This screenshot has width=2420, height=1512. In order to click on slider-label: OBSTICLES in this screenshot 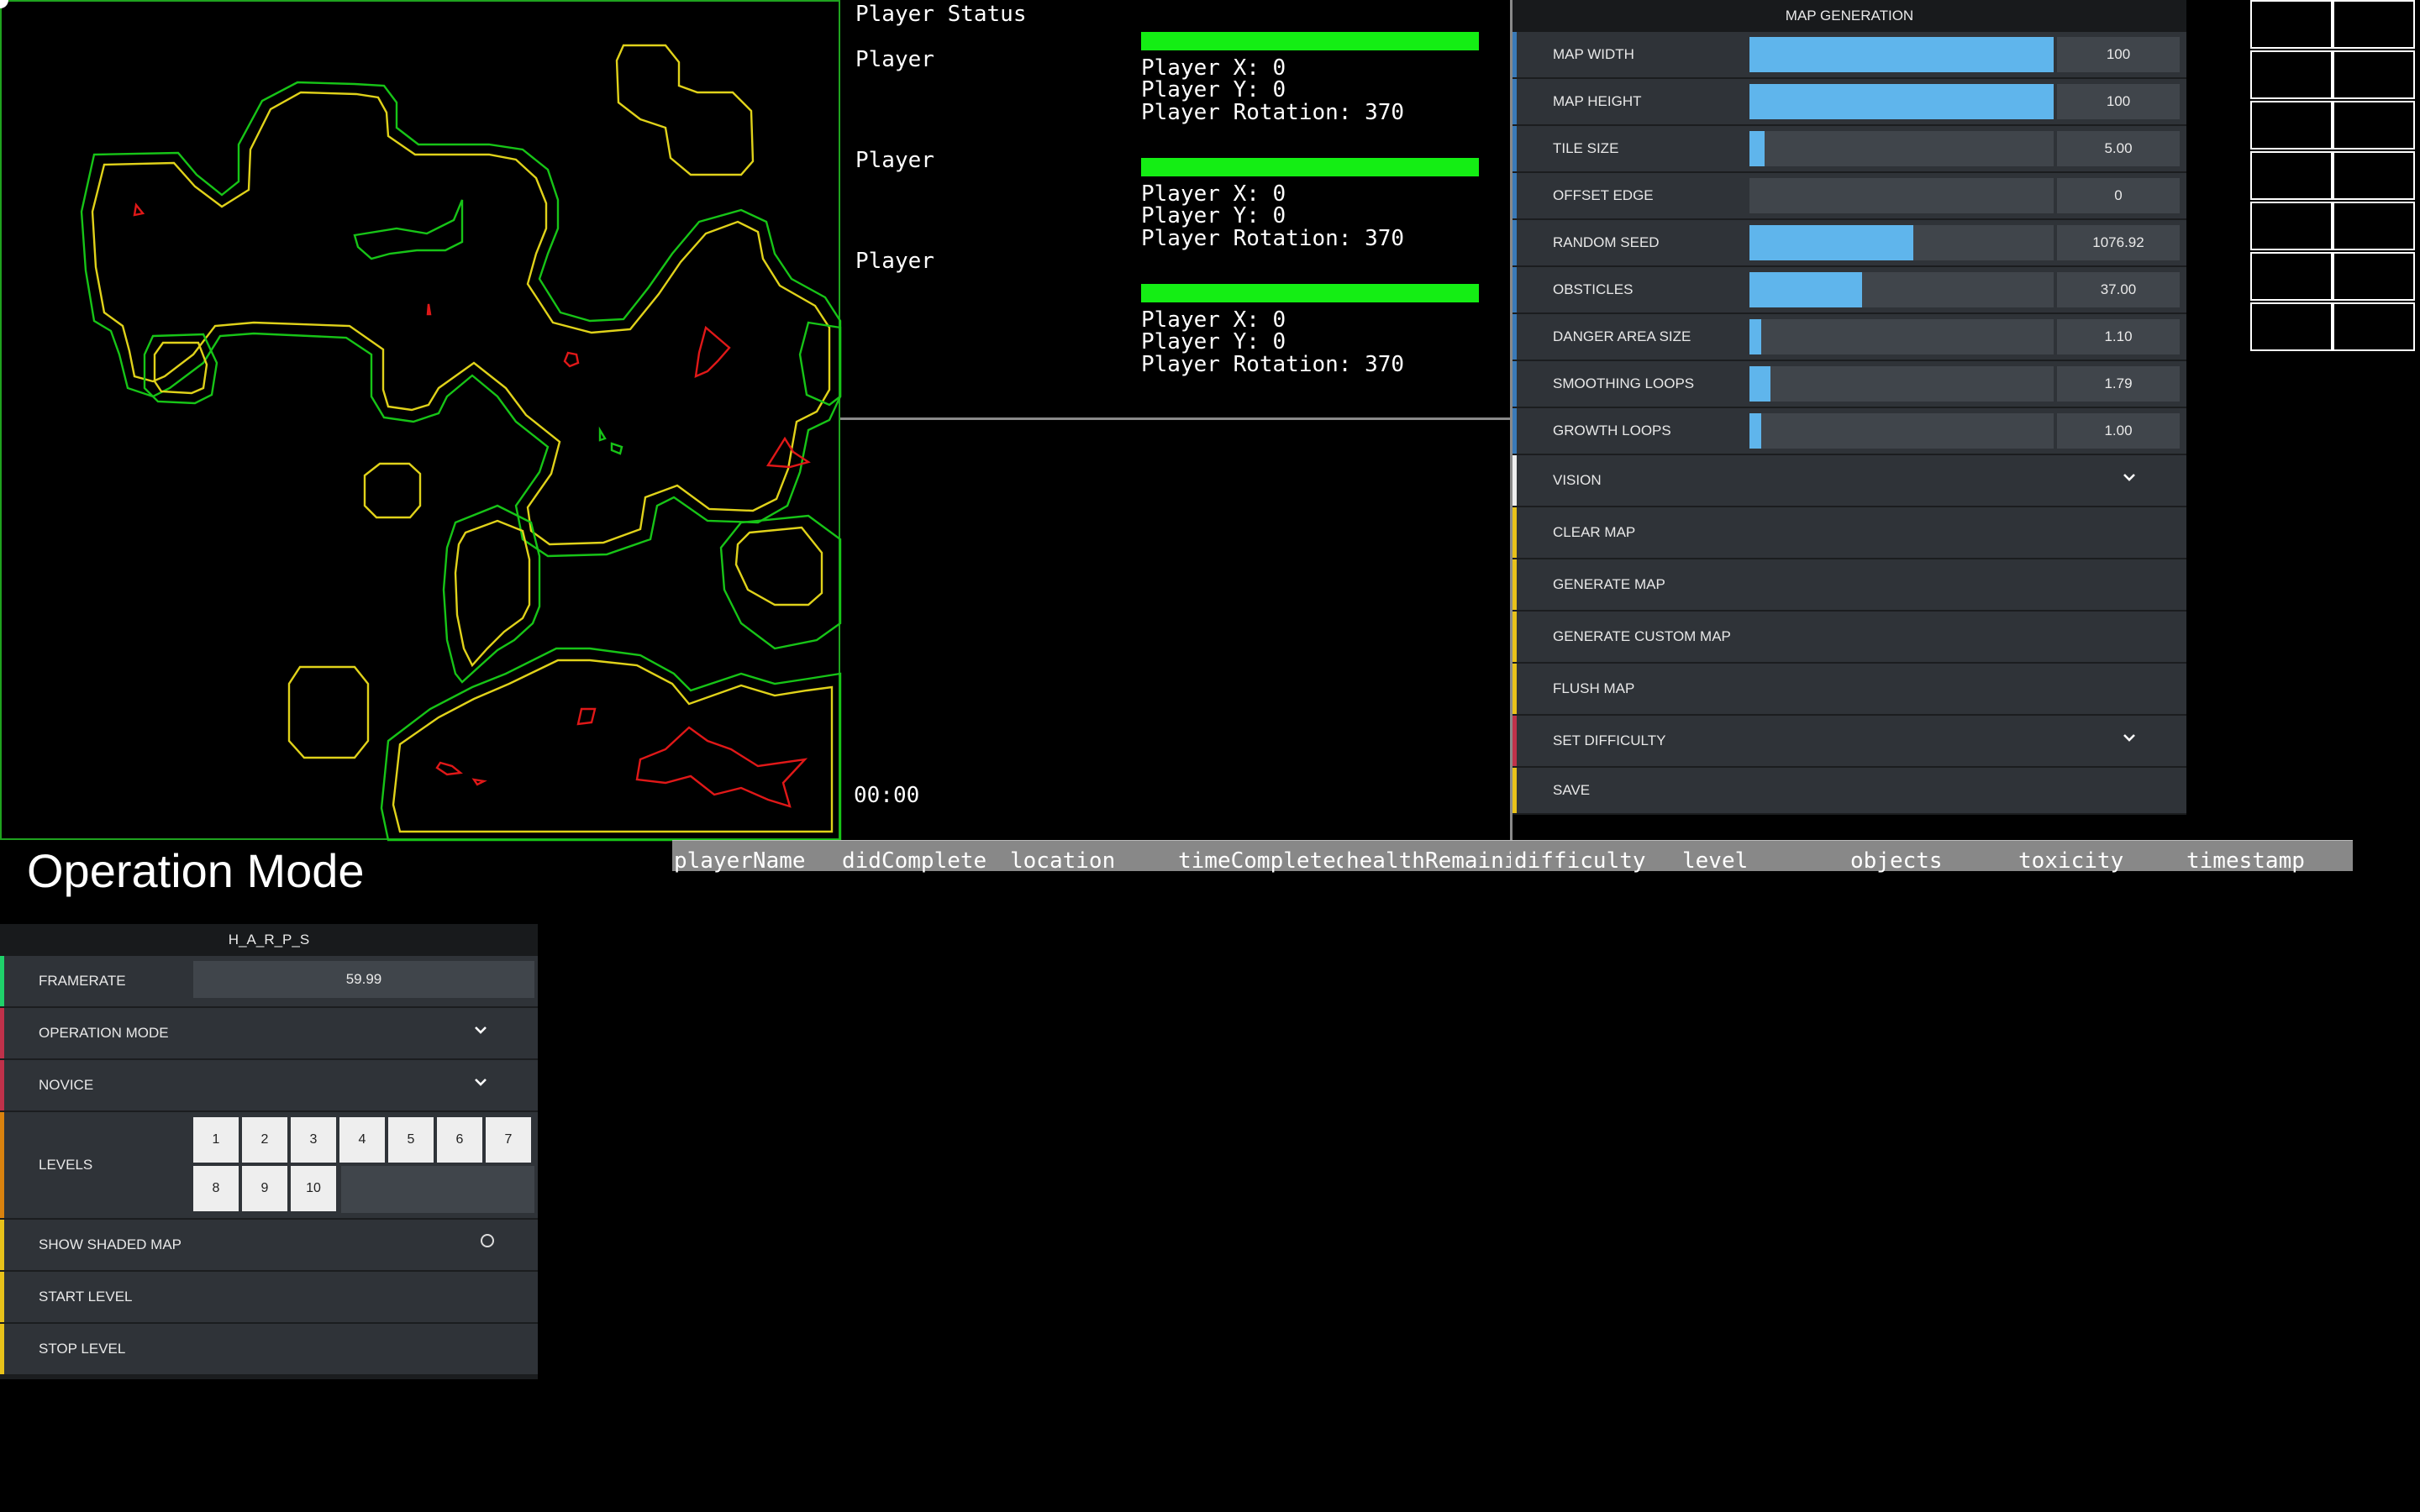, I will do `click(1593, 289)`.